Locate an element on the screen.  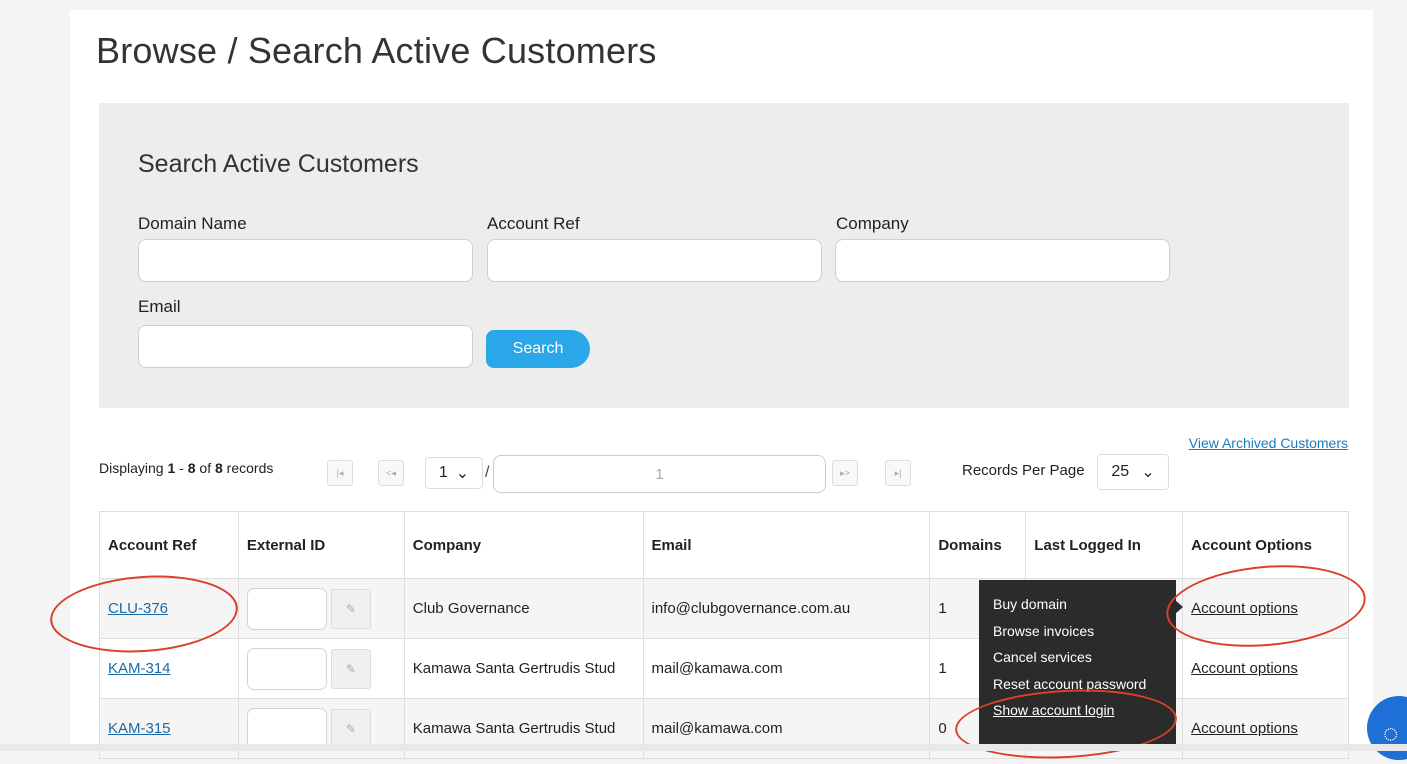
records-per-page-label: Records Per Page is located at coordinates (1023, 470).